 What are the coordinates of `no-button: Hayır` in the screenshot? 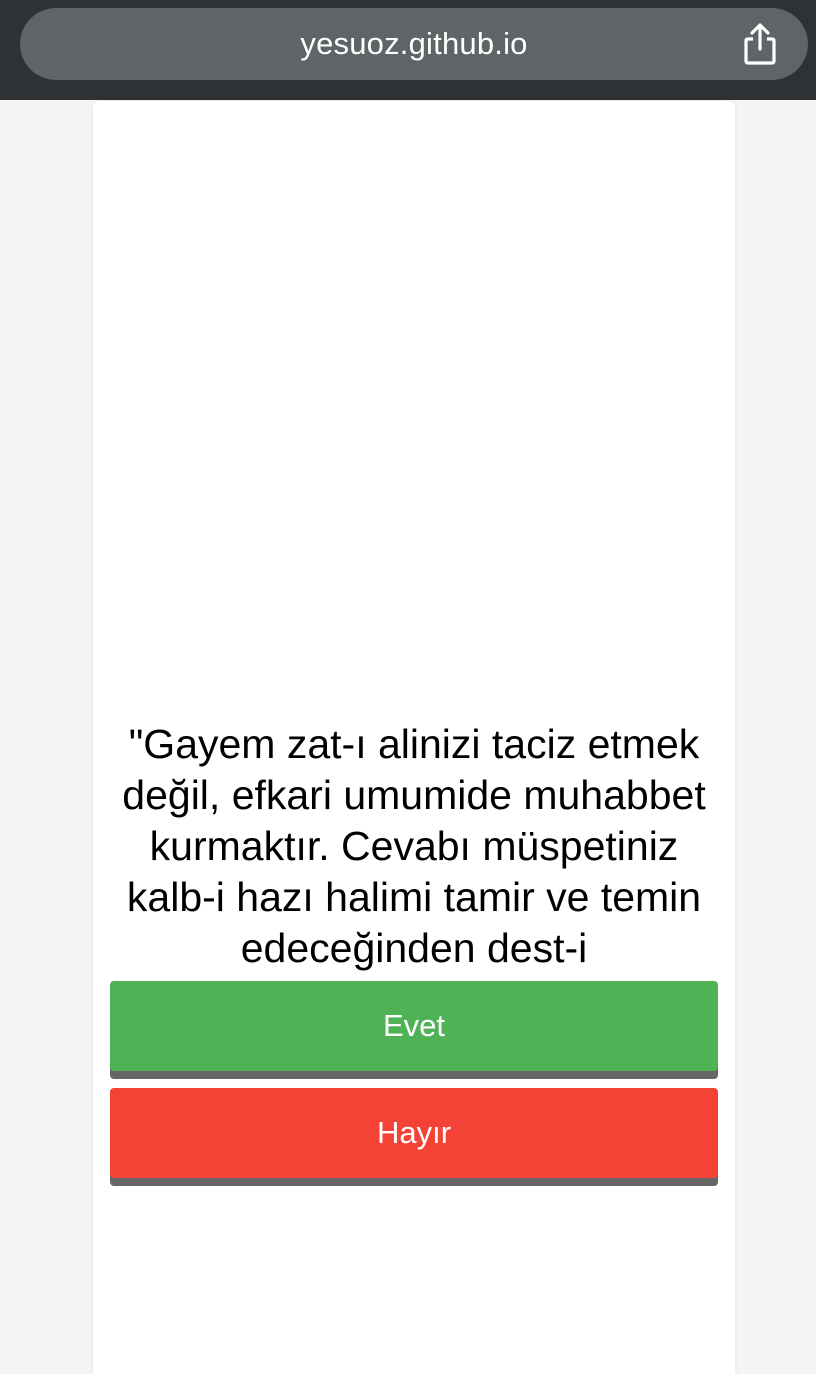 It's located at (414, 1133).